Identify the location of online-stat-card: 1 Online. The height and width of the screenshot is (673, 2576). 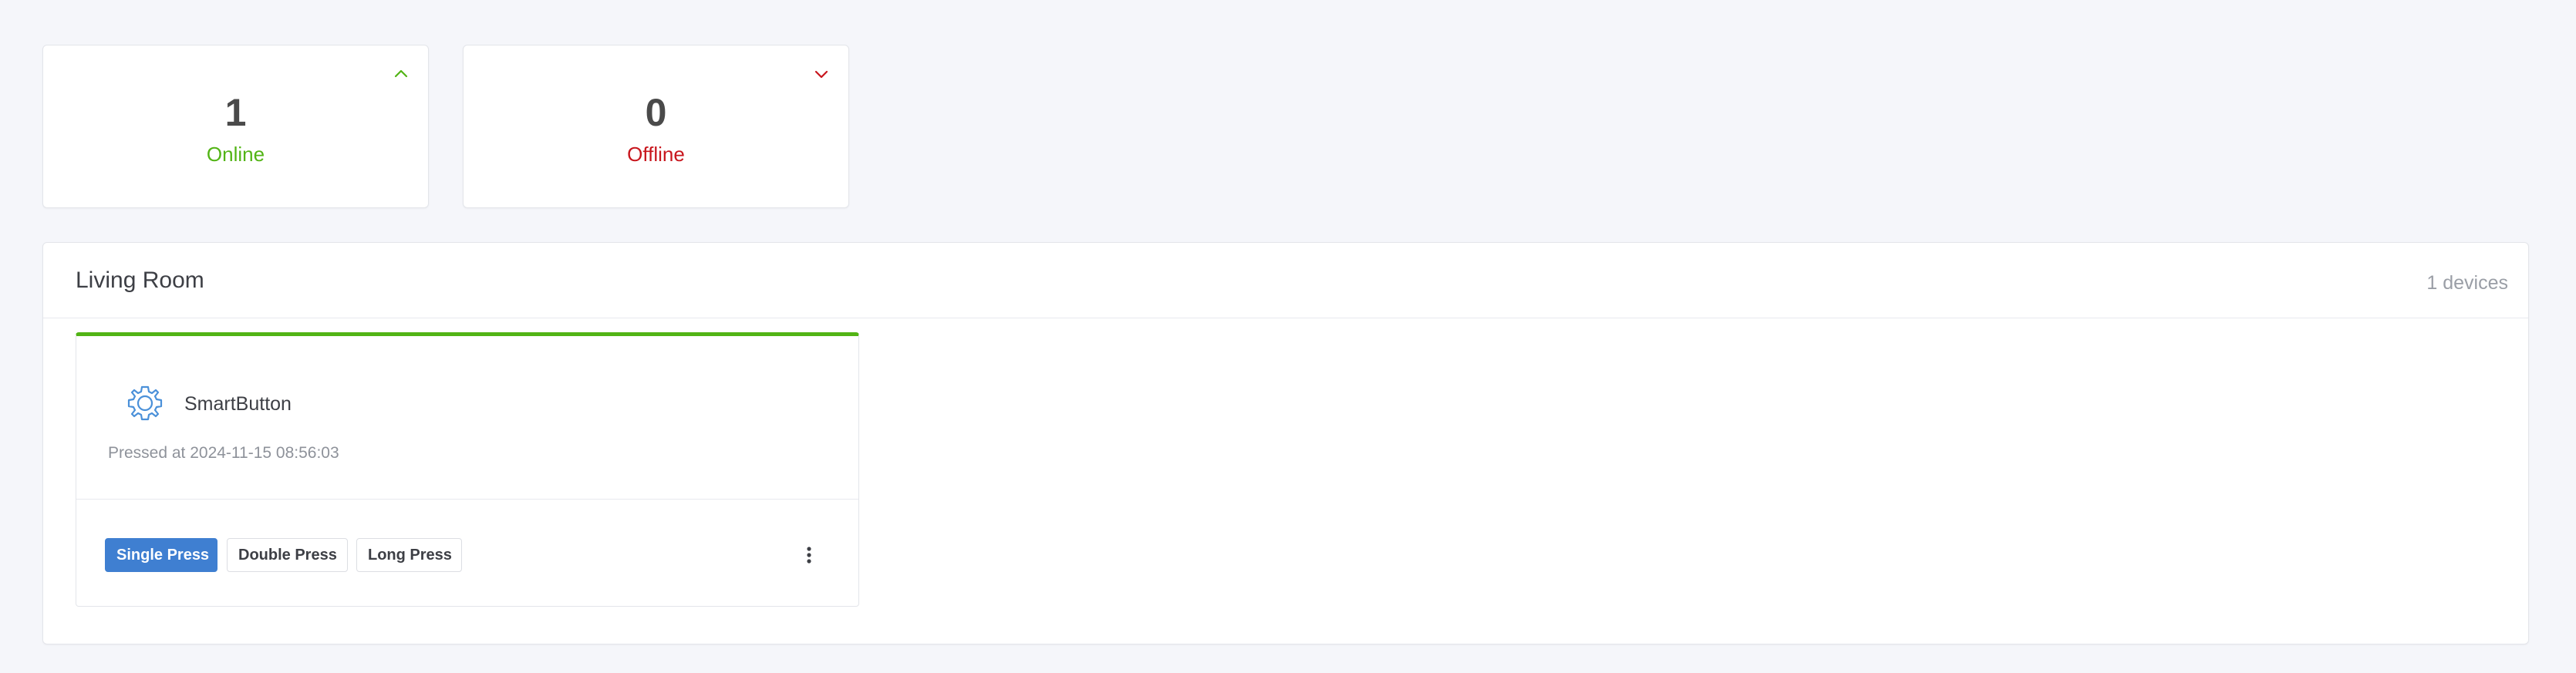
(235, 126).